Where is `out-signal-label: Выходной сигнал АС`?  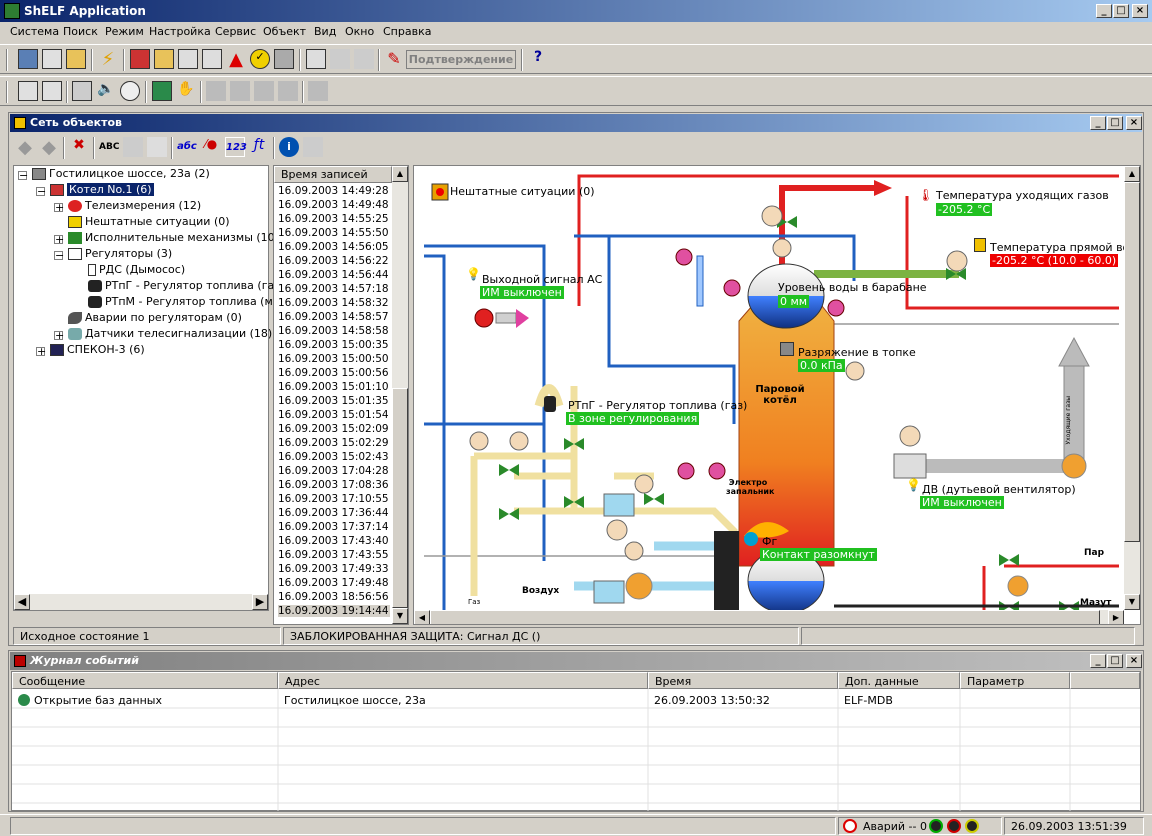 out-signal-label: Выходной сигнал АС is located at coordinates (542, 279).